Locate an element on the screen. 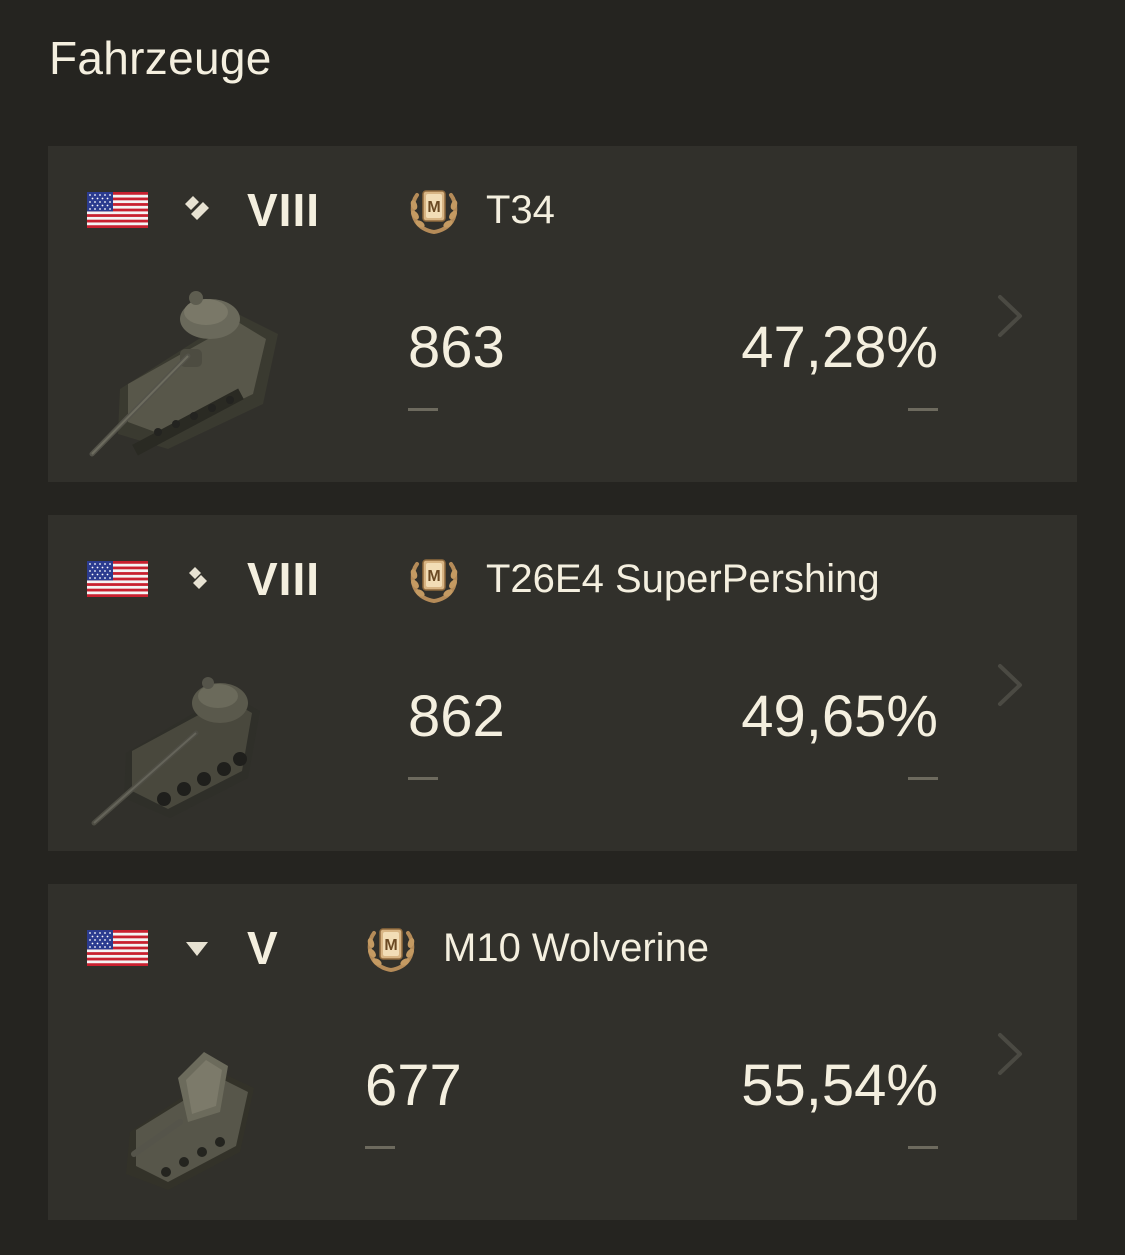  vehicle-name: M10 Wolverine is located at coordinates (576, 948).